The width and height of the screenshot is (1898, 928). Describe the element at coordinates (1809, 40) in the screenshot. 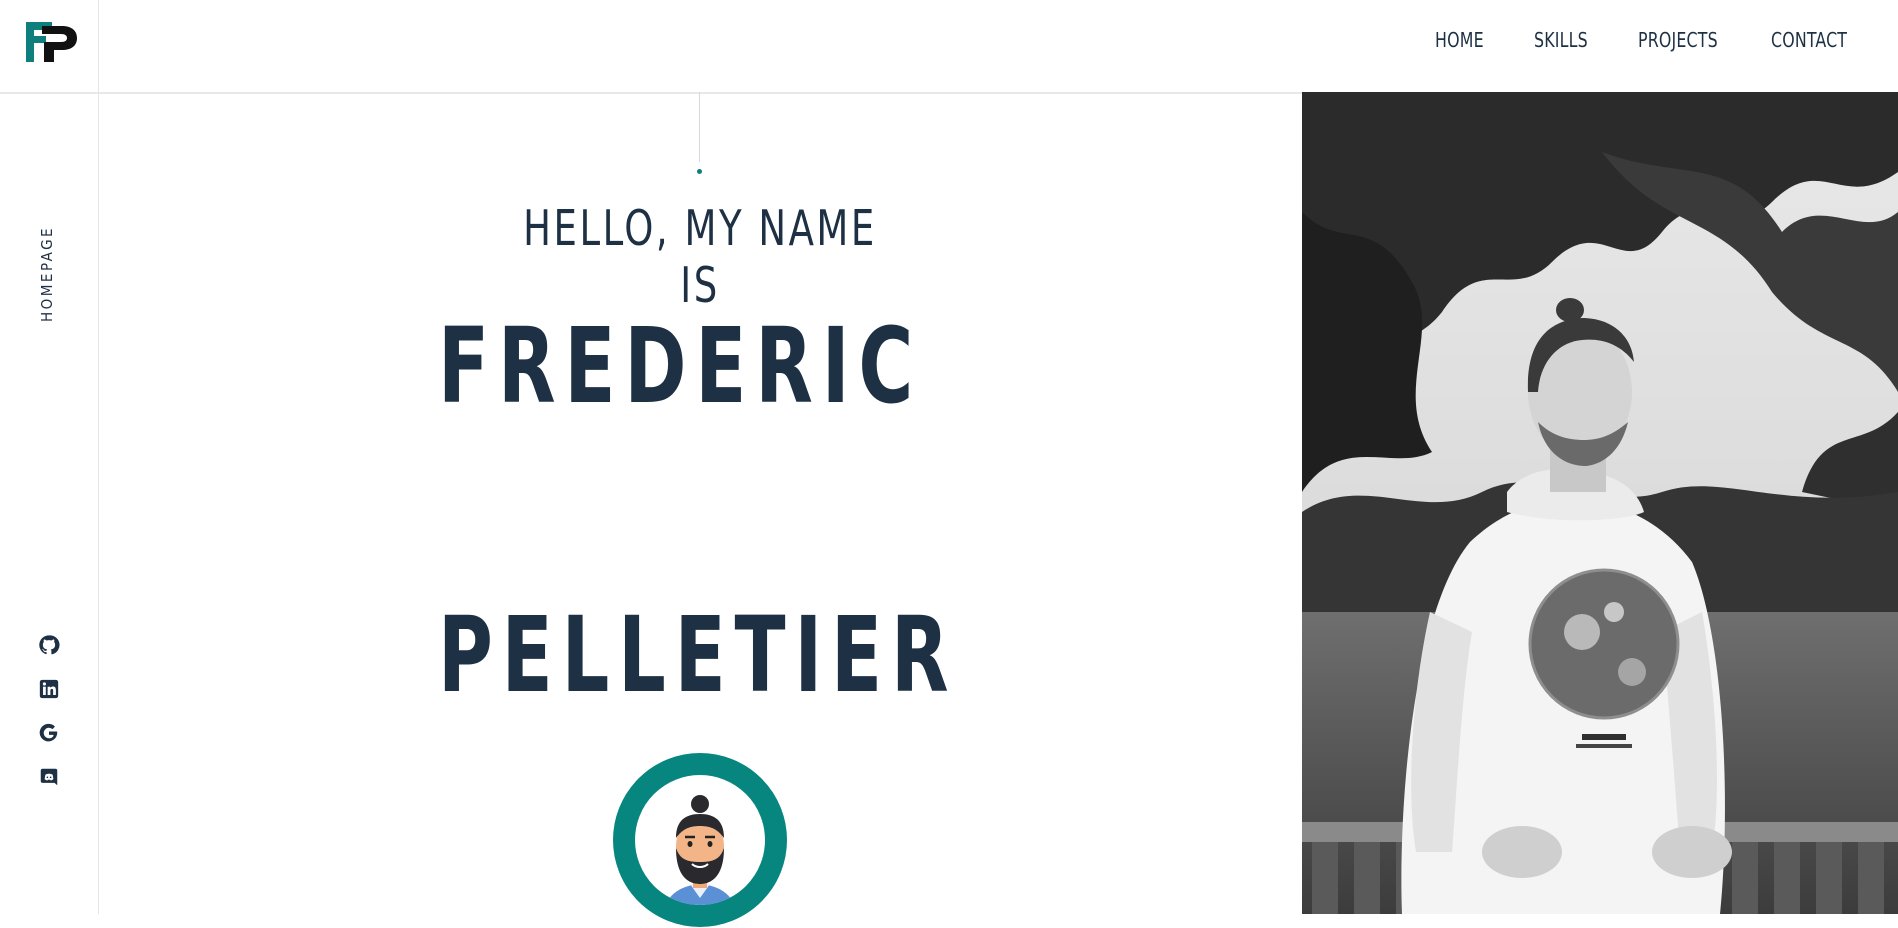

I see `nav-contact: CONTACT` at that location.